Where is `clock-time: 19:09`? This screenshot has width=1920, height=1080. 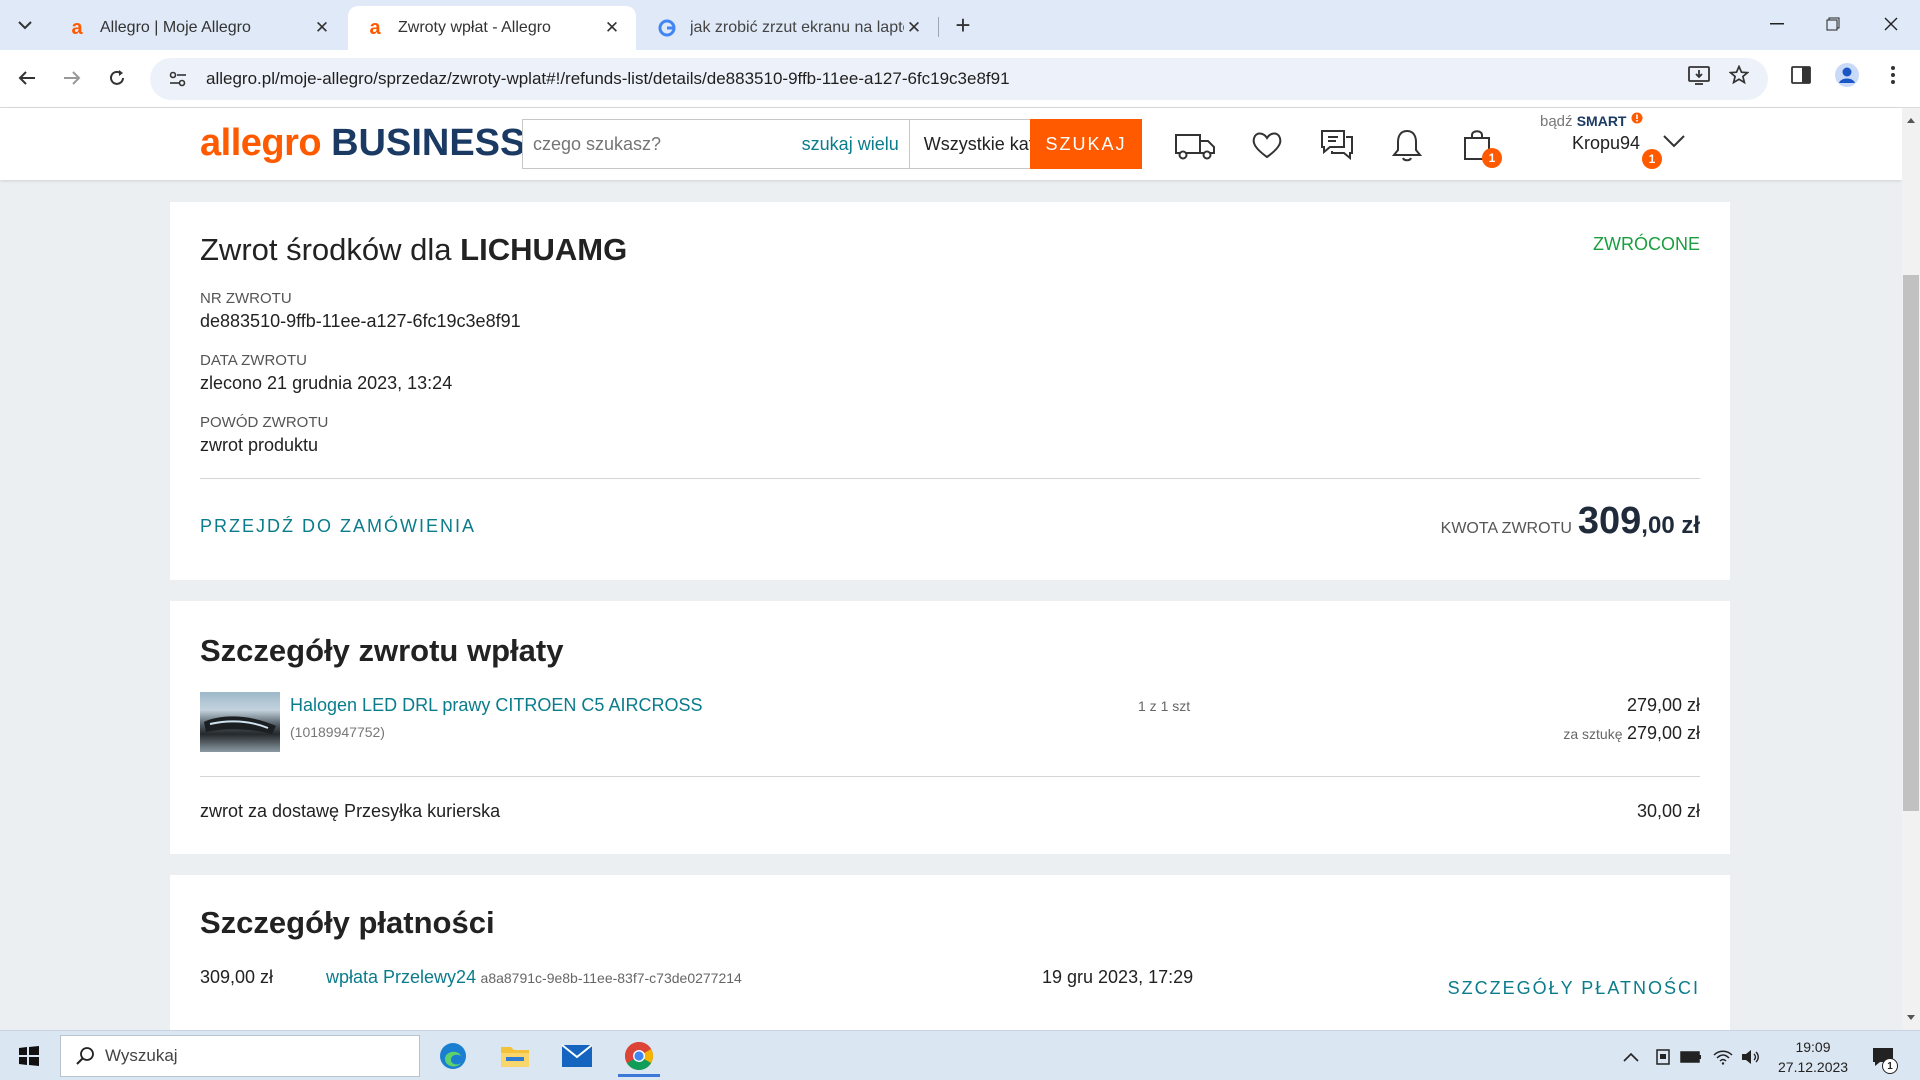
clock-time: 19:09 is located at coordinates (1813, 1047).